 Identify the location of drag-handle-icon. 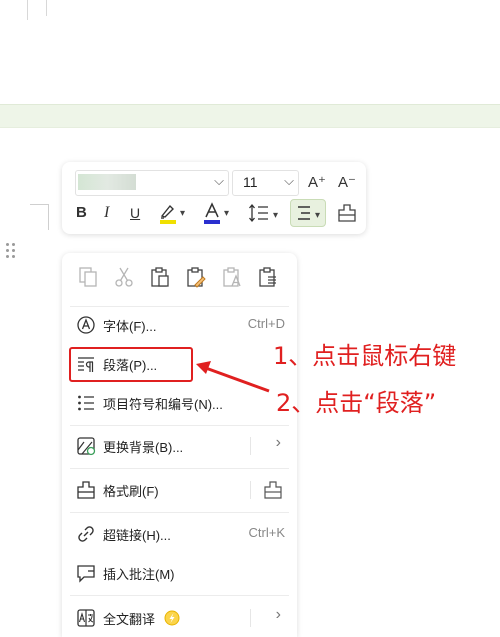
(12, 251).